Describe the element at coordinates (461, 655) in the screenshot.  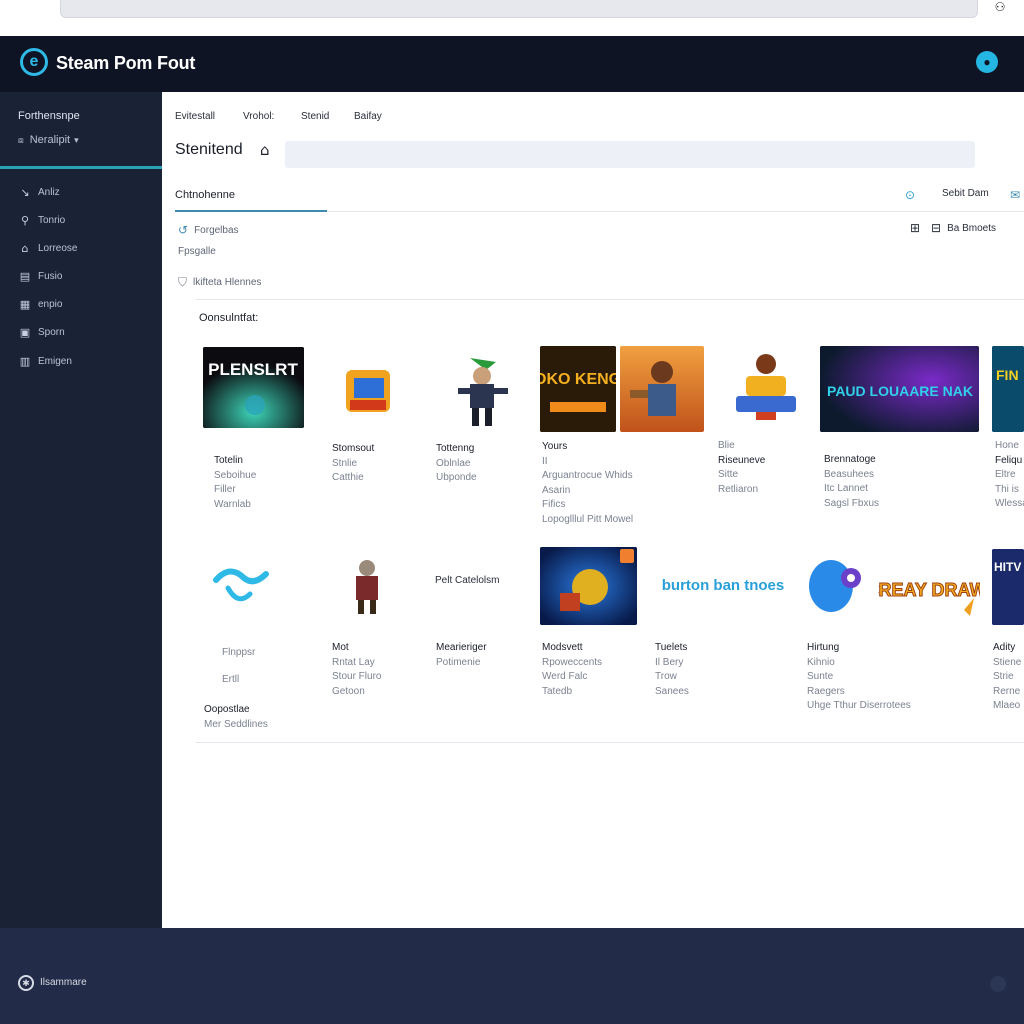
I see `game-info: Mearieriger Potimenie` at that location.